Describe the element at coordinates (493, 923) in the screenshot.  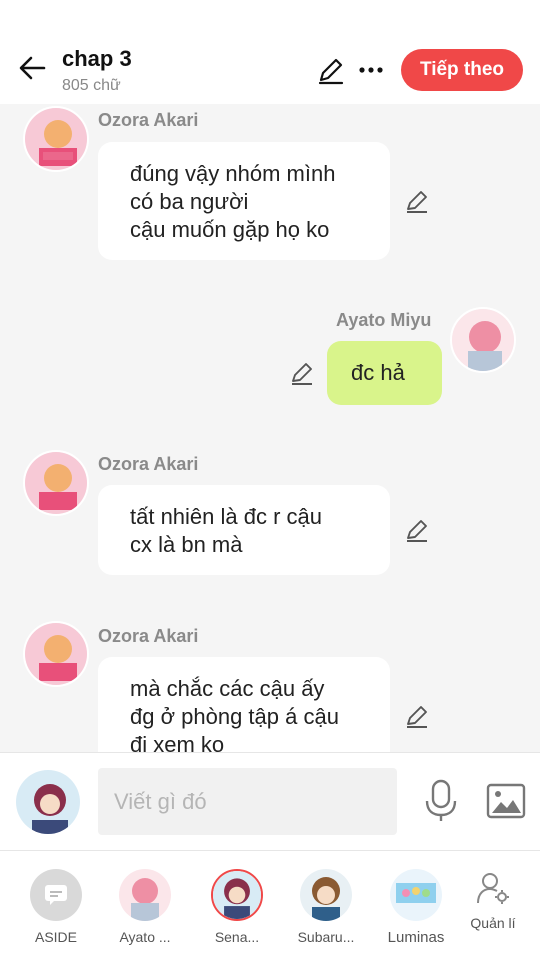
I see `character-label: Quản lí` at that location.